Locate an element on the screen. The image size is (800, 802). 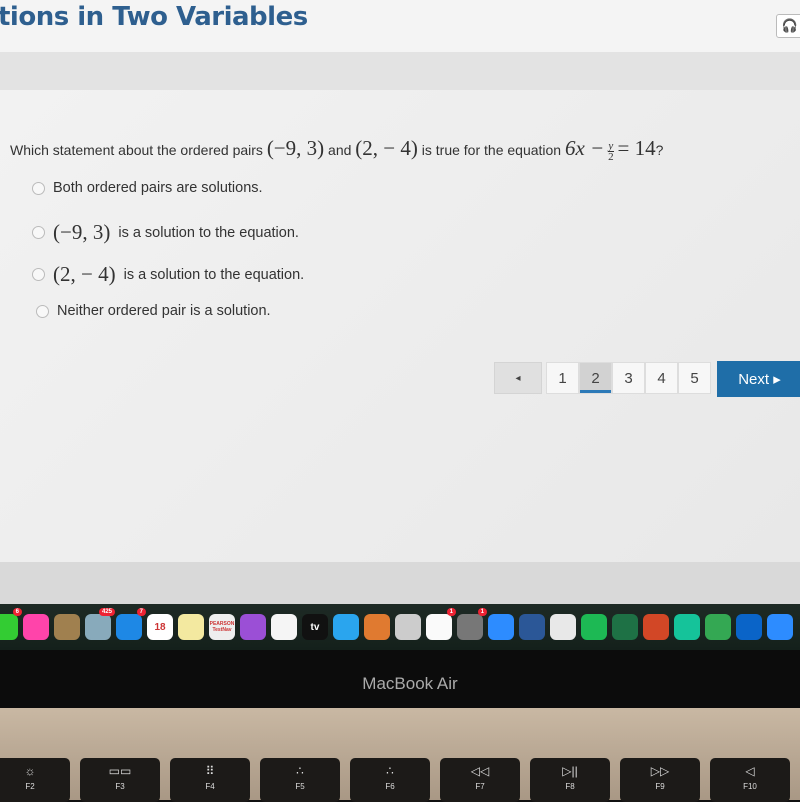
podcasts-icon is located at coordinates (253, 627).